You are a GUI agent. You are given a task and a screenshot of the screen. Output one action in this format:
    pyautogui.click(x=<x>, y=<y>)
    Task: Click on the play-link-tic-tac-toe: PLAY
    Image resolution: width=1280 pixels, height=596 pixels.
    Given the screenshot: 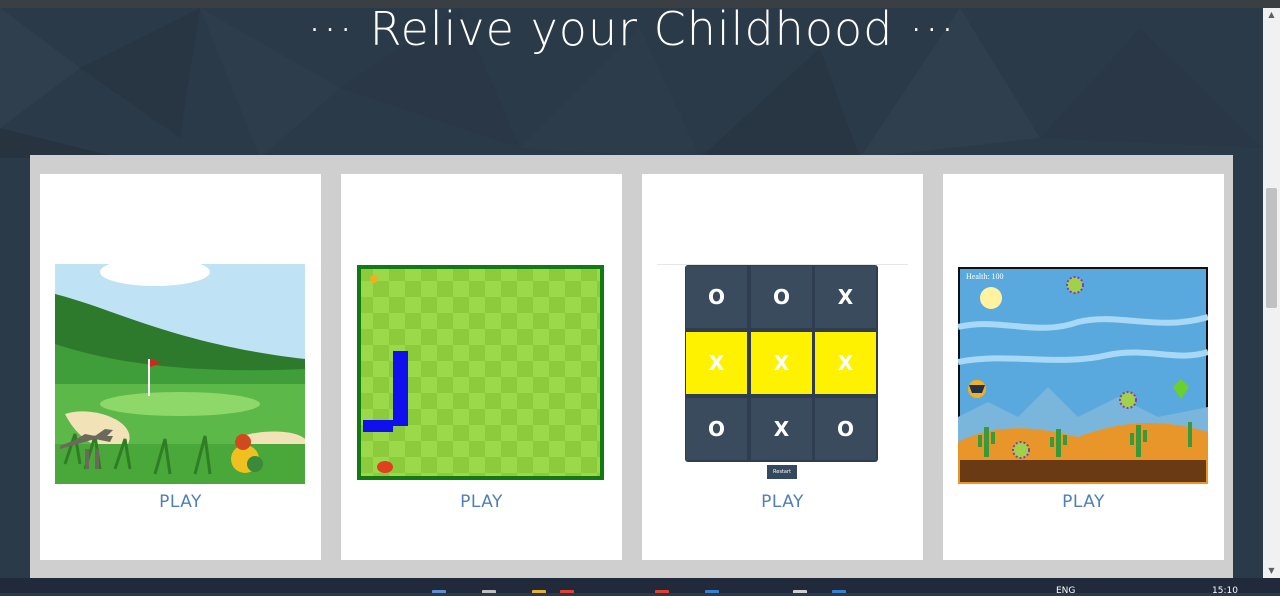 What is the action you would take?
    pyautogui.click(x=782, y=502)
    